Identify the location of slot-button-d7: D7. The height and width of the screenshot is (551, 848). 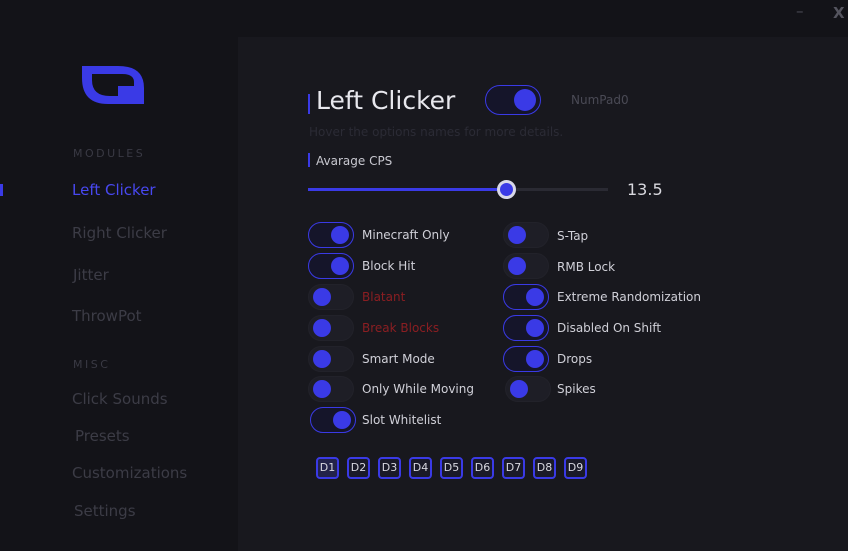
(513, 468).